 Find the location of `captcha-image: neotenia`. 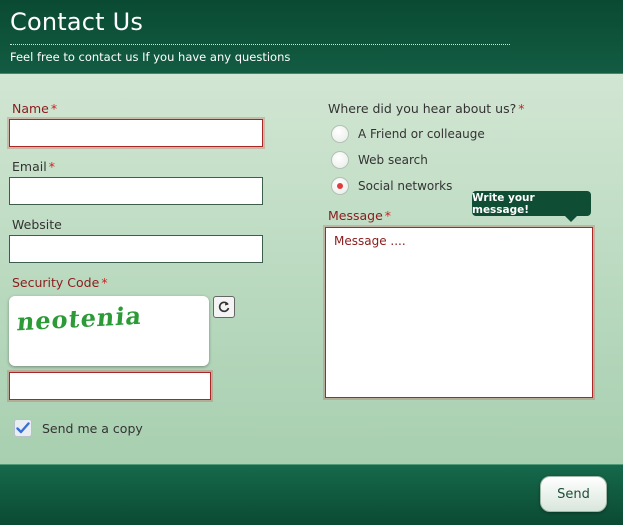

captcha-image: neotenia is located at coordinates (109, 331).